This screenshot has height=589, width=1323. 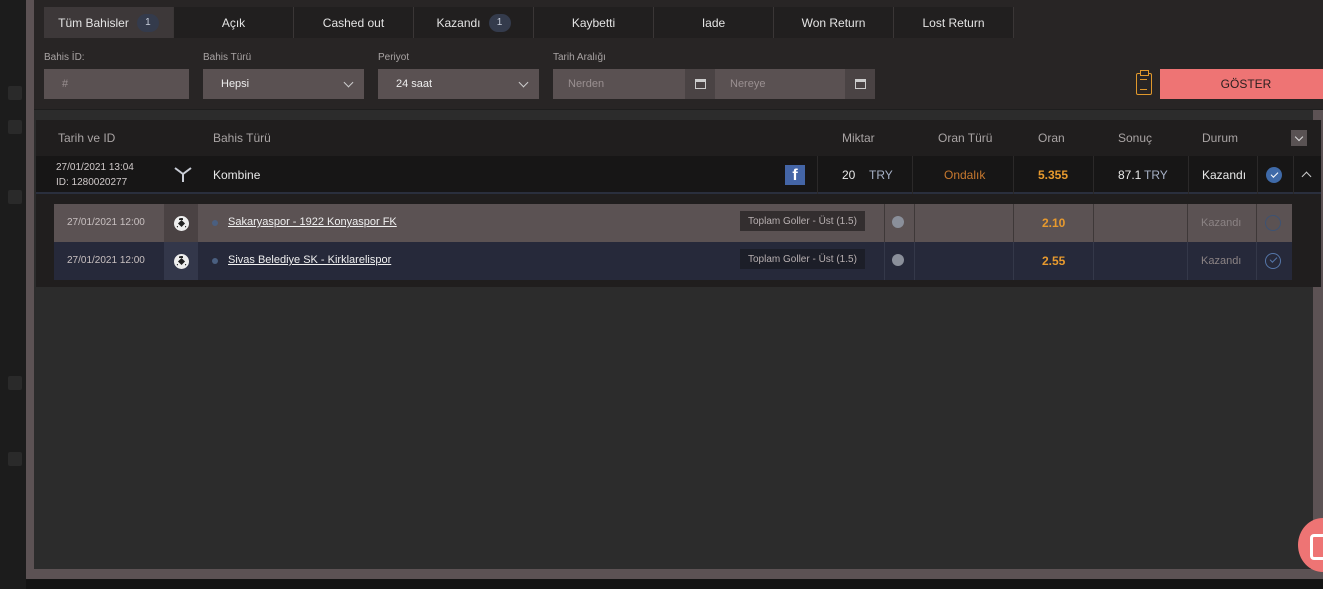 I want to click on bet-date: 27/01/2021 13:04, so click(x=95, y=167).